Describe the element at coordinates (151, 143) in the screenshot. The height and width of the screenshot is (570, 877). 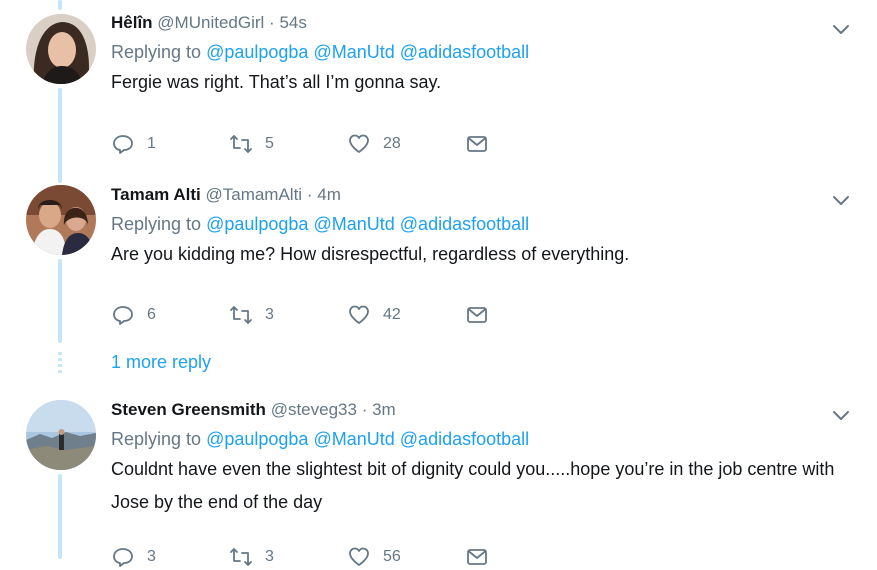
I see `reply-count: 1` at that location.